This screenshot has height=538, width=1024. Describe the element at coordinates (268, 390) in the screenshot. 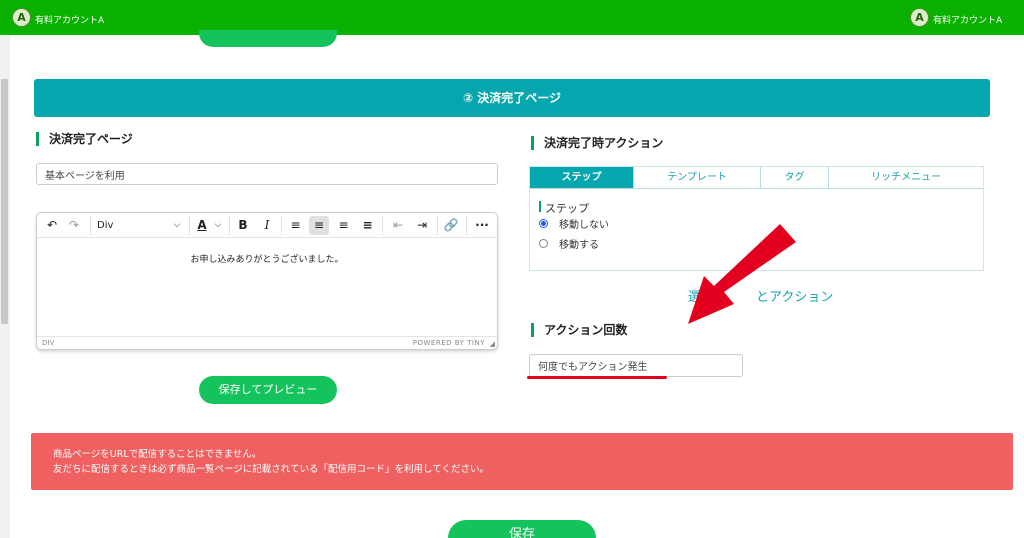

I see `save-preview-button: 保存してプレビュー` at that location.